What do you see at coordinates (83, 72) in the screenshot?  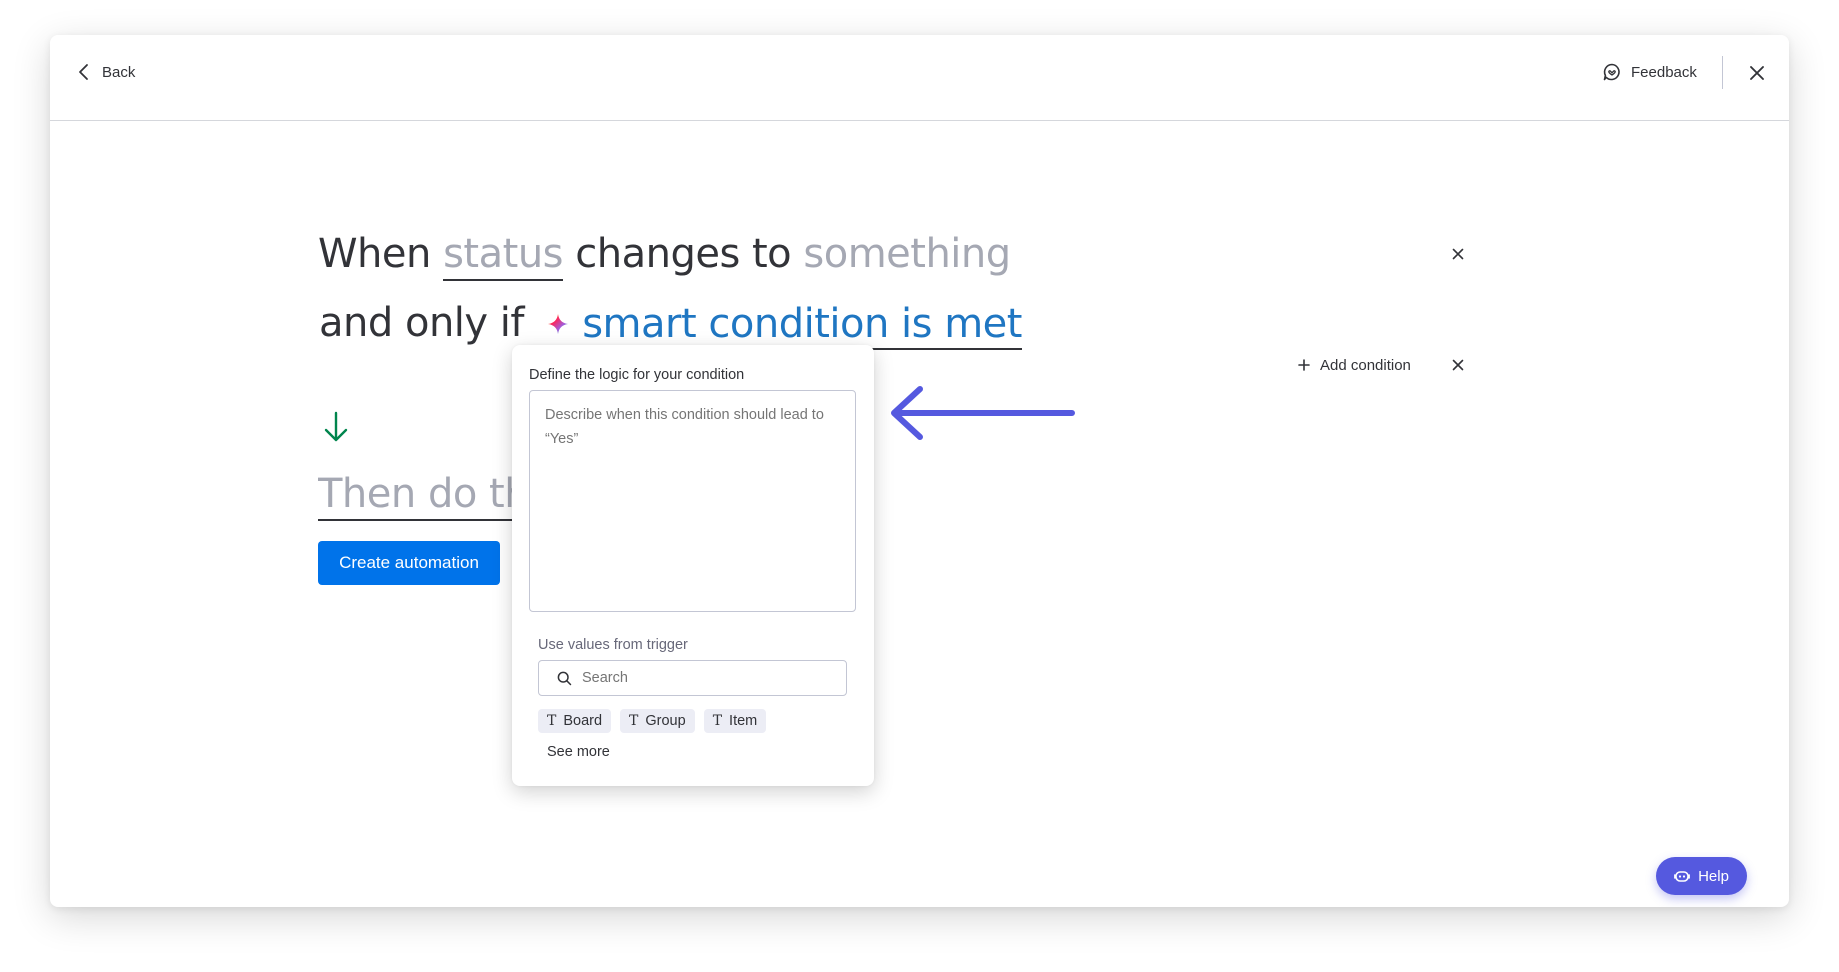 I see `chevron-left-icon` at bounding box center [83, 72].